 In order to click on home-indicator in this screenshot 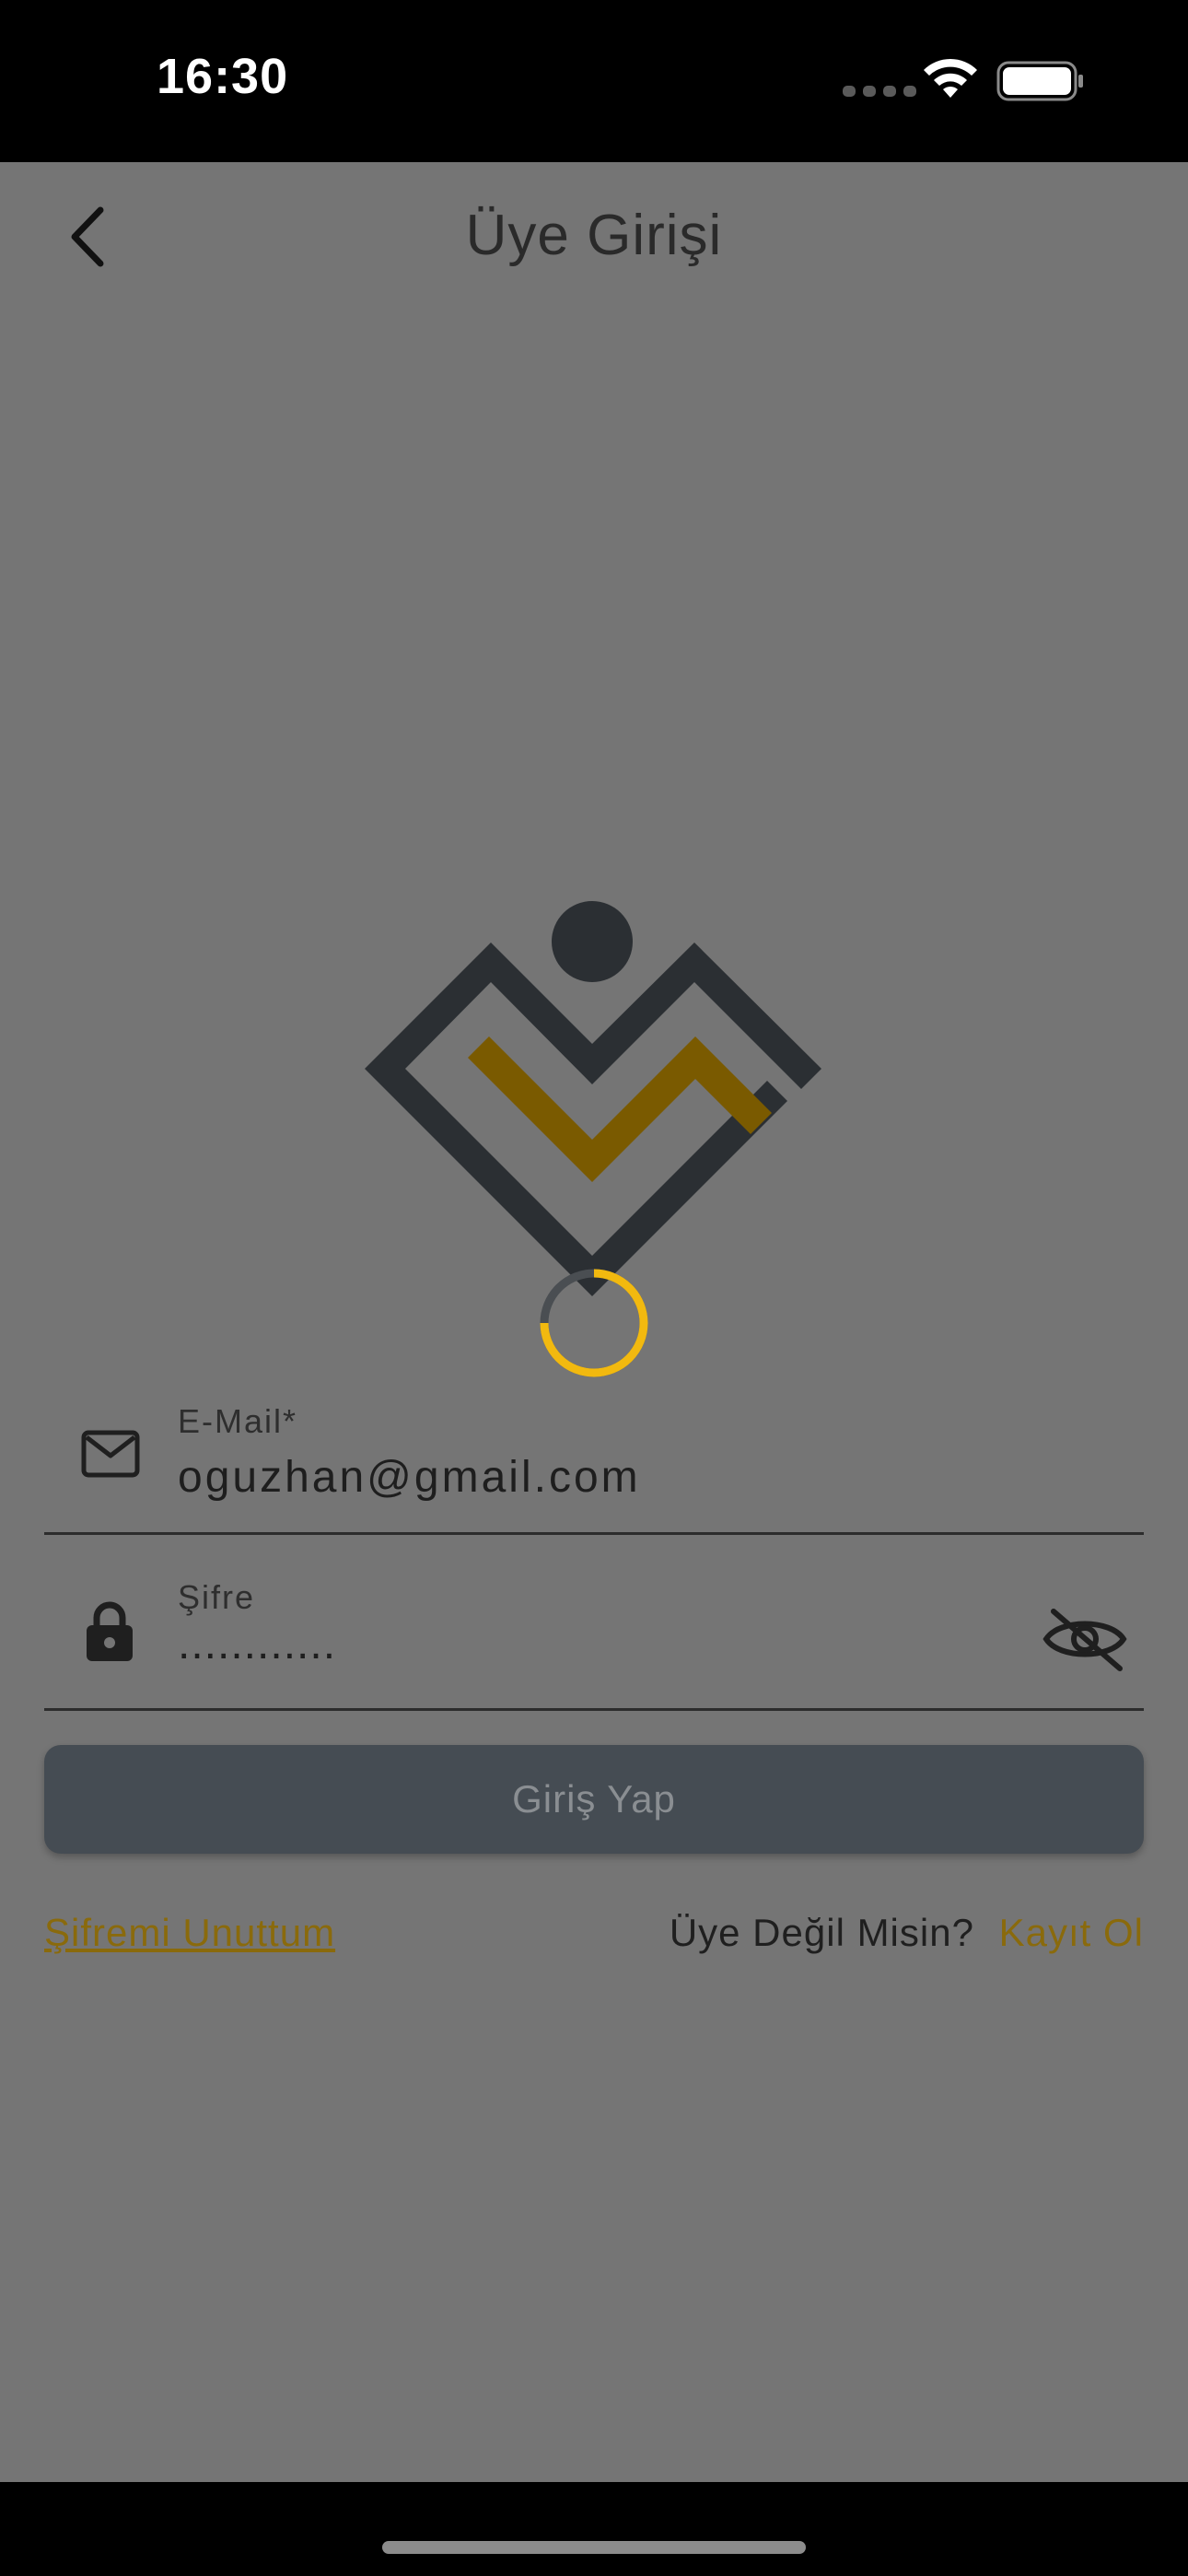, I will do `click(594, 2547)`.